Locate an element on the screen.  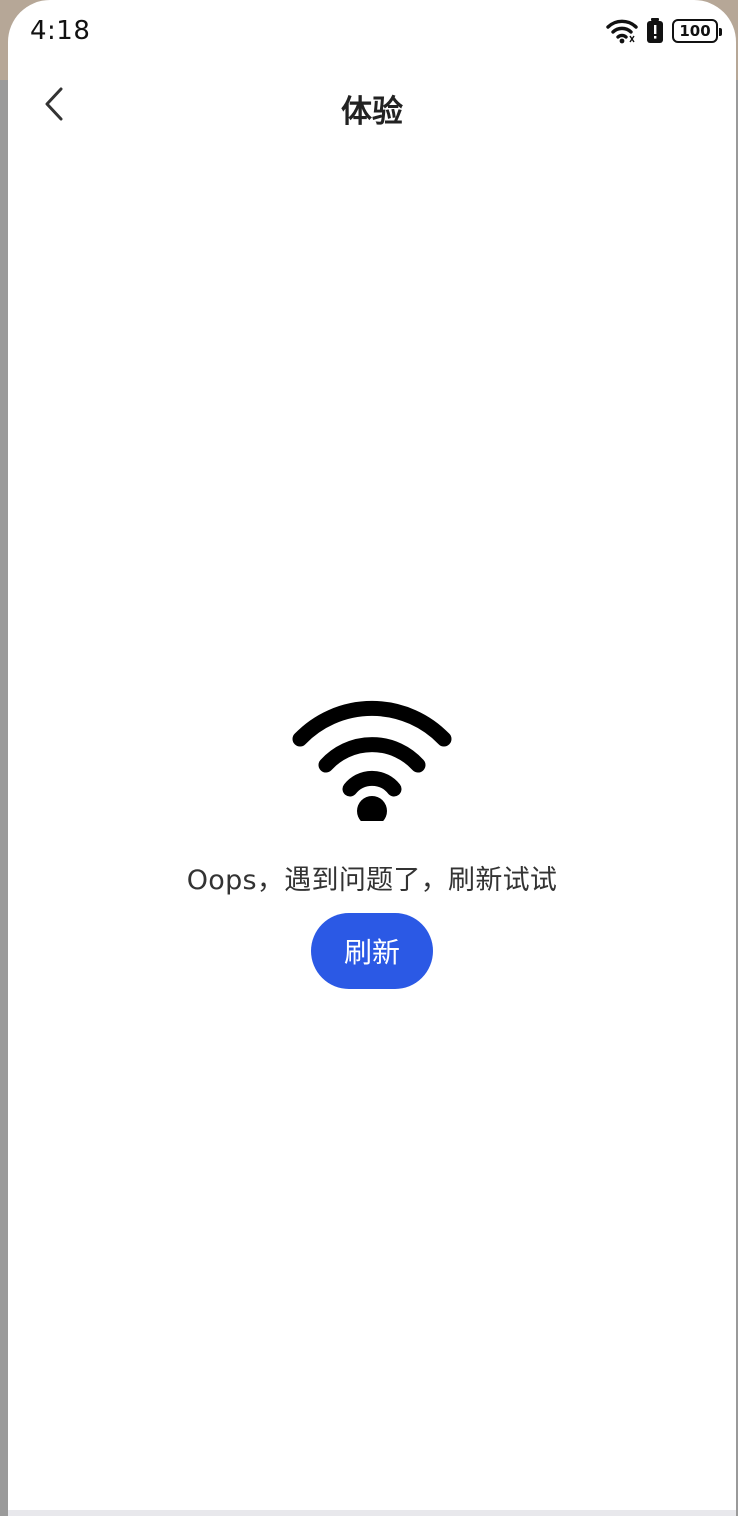
nav-bar: 体验 is located at coordinates (372, 106).